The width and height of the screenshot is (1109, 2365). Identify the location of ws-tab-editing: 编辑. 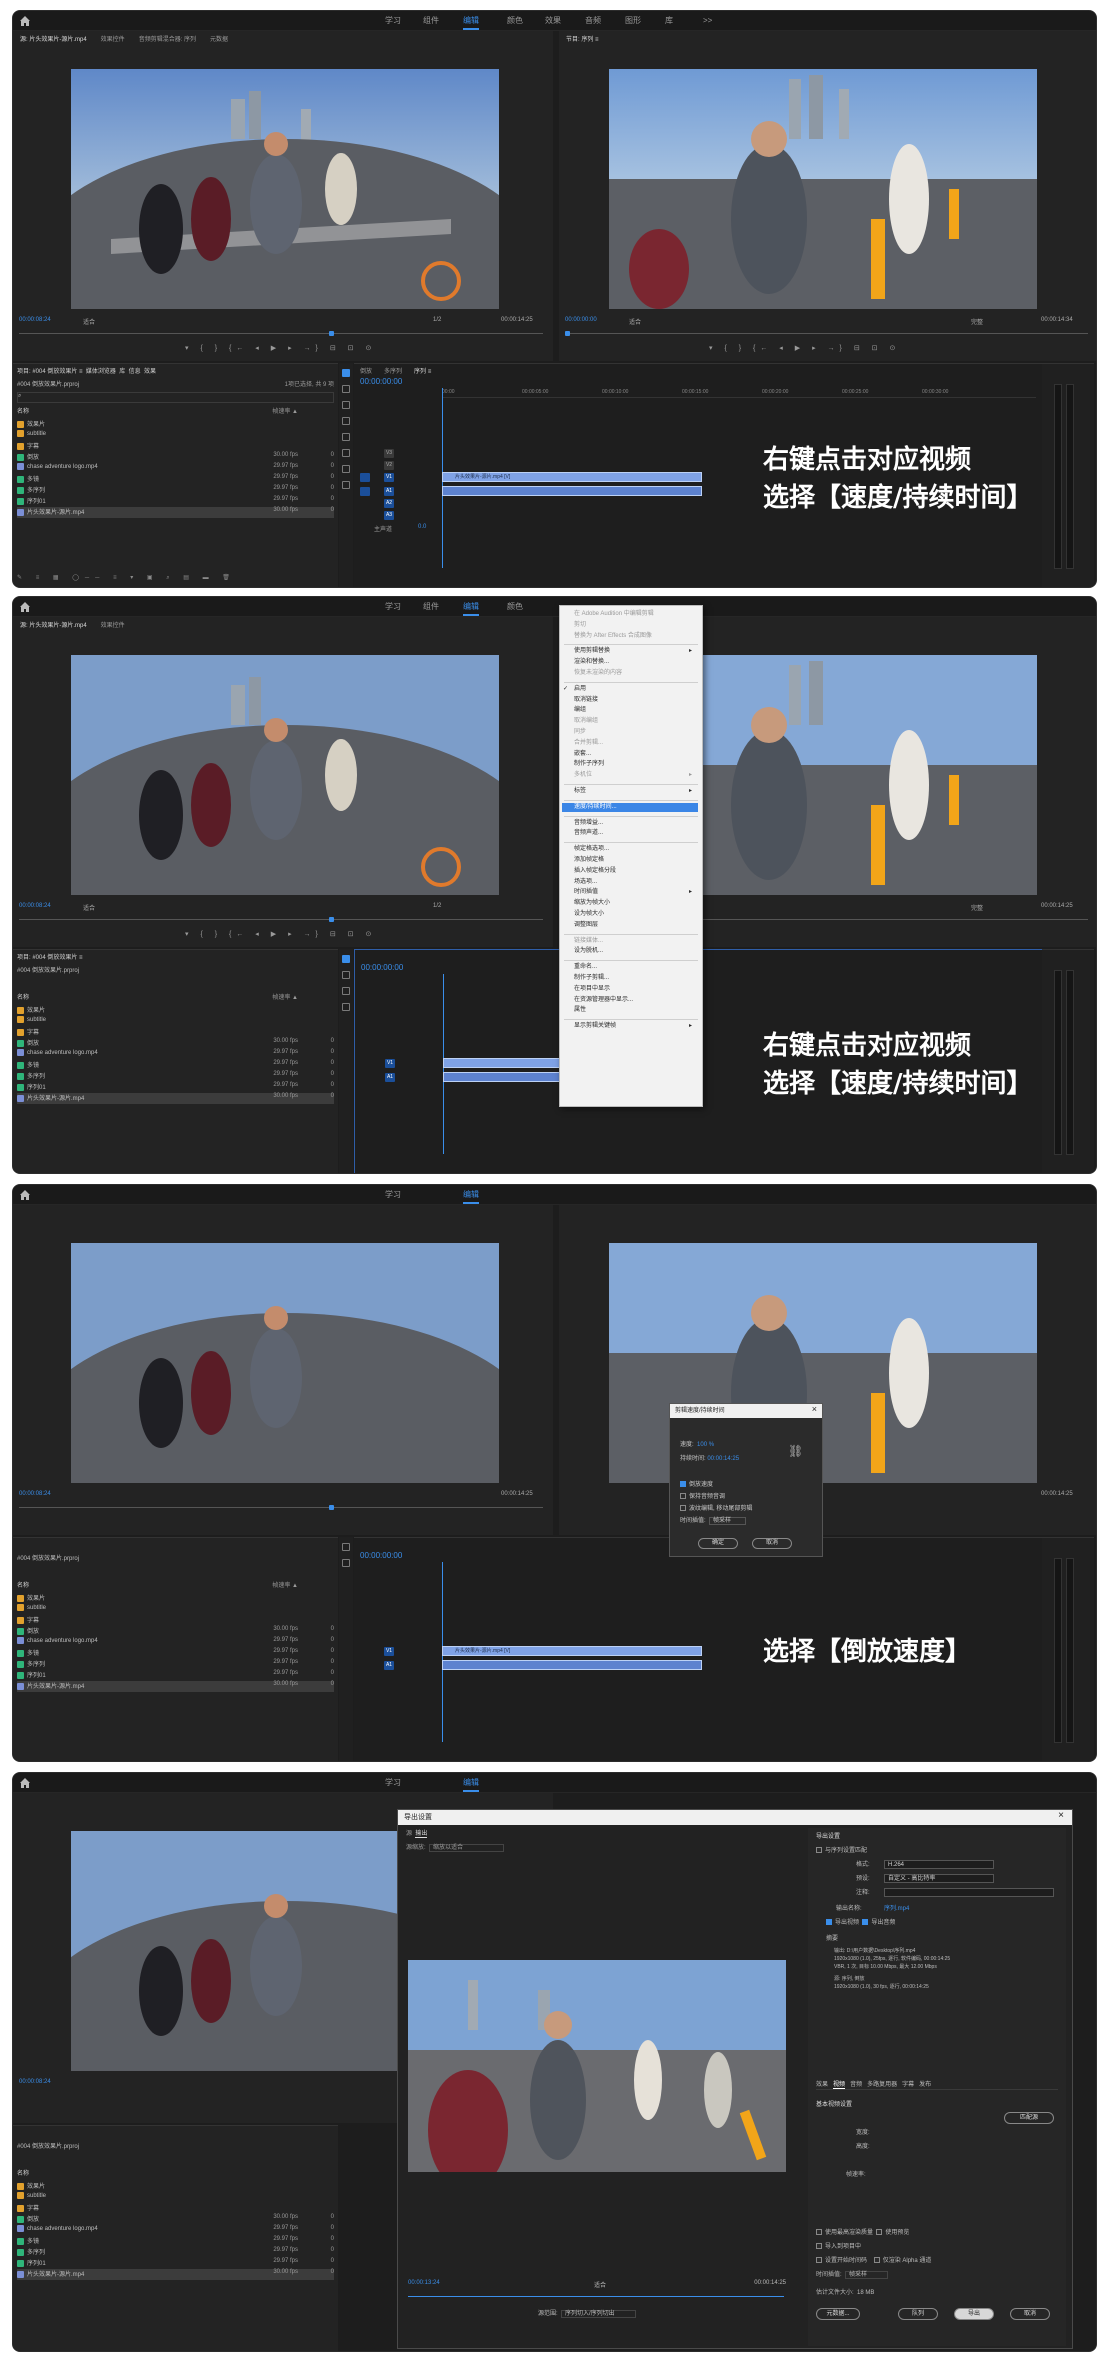
(471, 1783).